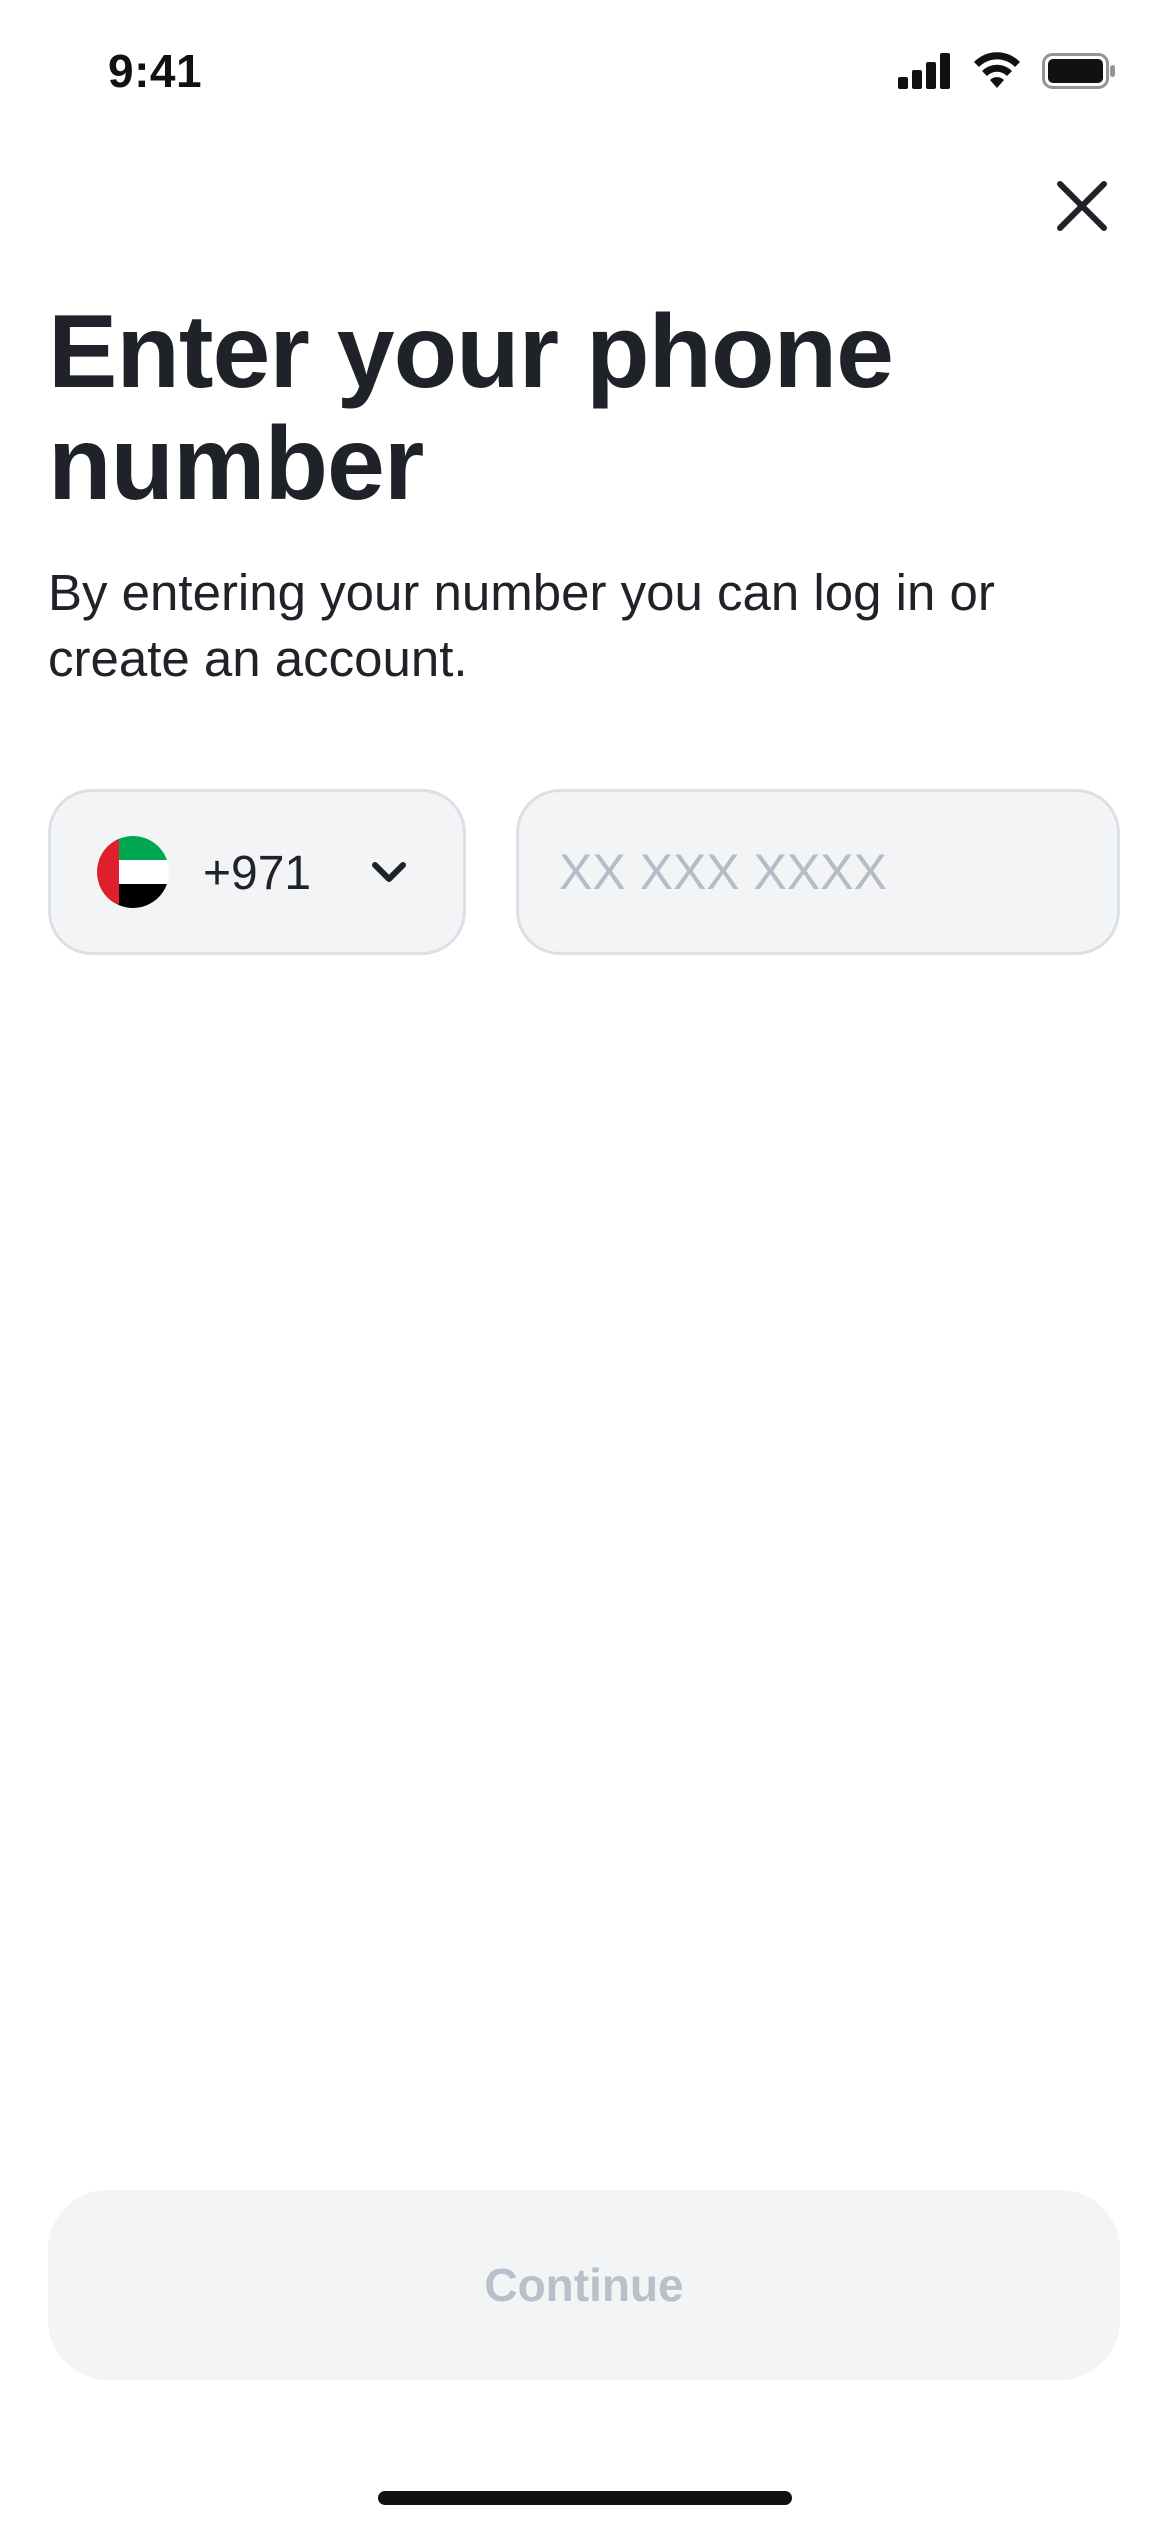  Describe the element at coordinates (585, 2498) in the screenshot. I see `home-indicator` at that location.